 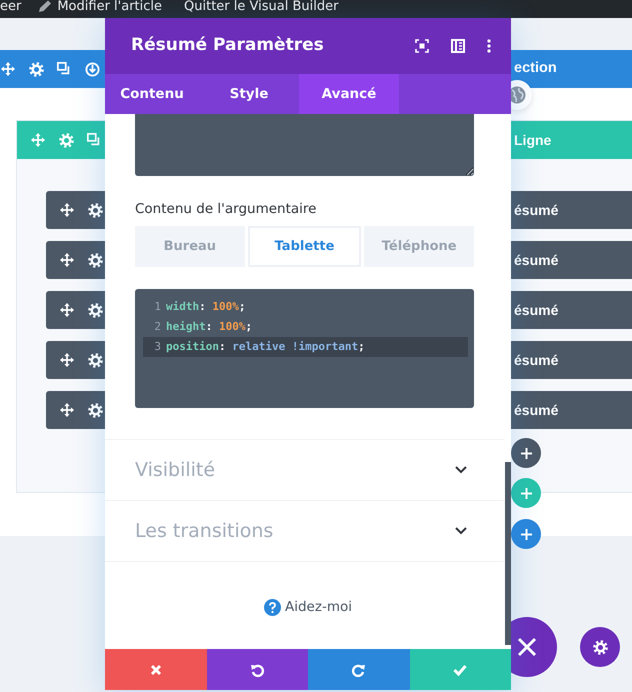 What do you see at coordinates (175, 470) in the screenshot?
I see `toggle-title: Visibilité` at bounding box center [175, 470].